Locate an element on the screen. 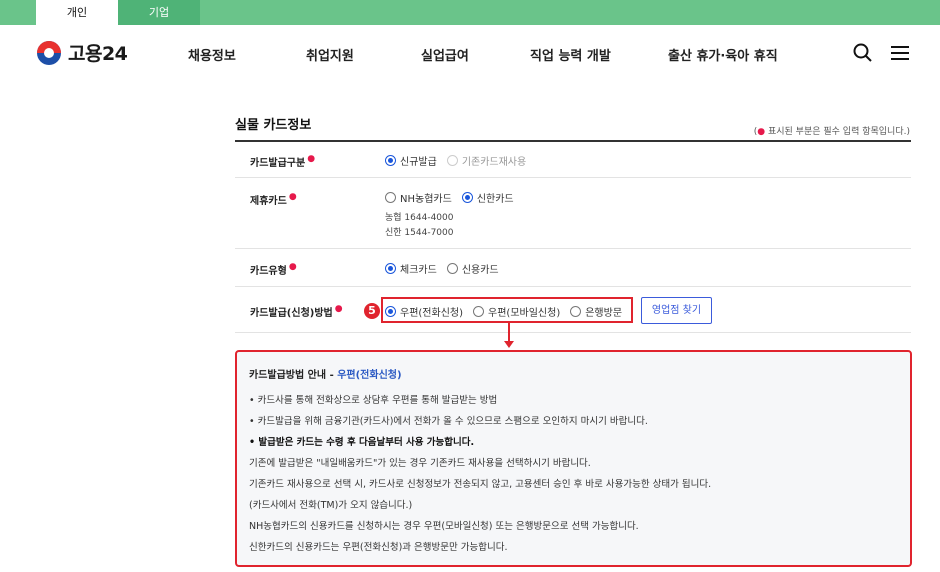 The image size is (940, 572). search-icon is located at coordinates (863, 53).